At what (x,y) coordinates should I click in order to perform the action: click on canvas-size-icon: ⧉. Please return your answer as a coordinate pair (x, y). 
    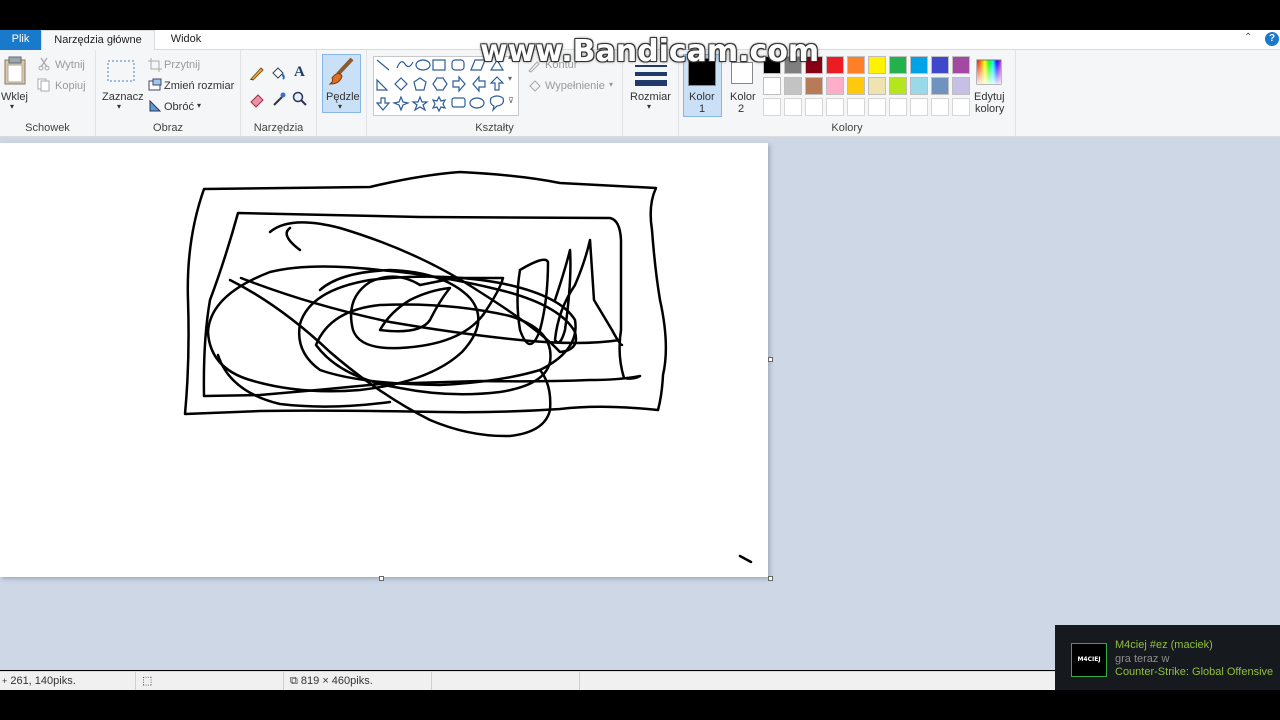
    Looking at the image, I should click on (294, 681).